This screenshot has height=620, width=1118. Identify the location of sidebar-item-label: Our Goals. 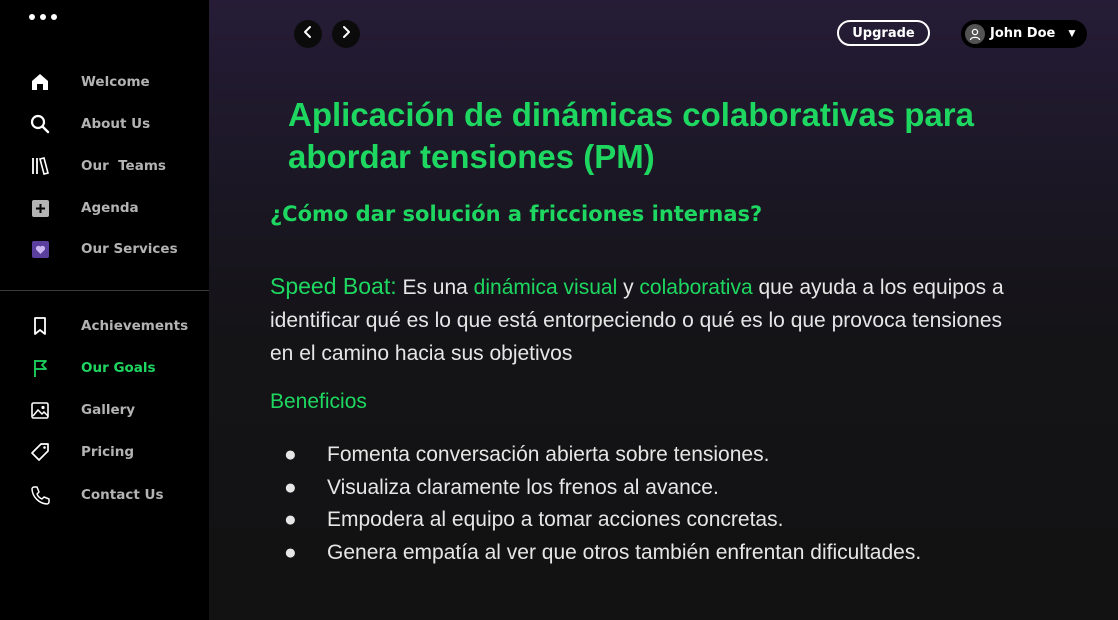
(118, 368).